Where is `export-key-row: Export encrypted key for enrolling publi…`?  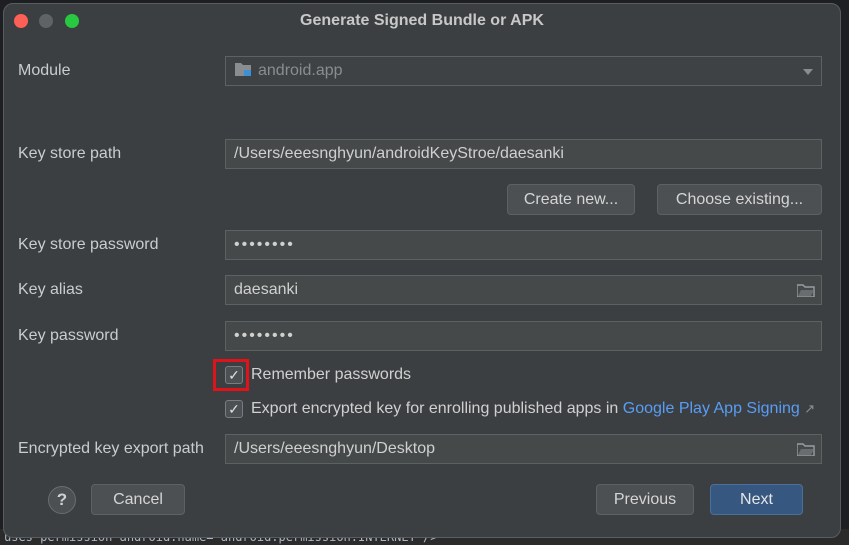
export-key-row: Export encrypted key for enrolling publi… is located at coordinates (533, 409).